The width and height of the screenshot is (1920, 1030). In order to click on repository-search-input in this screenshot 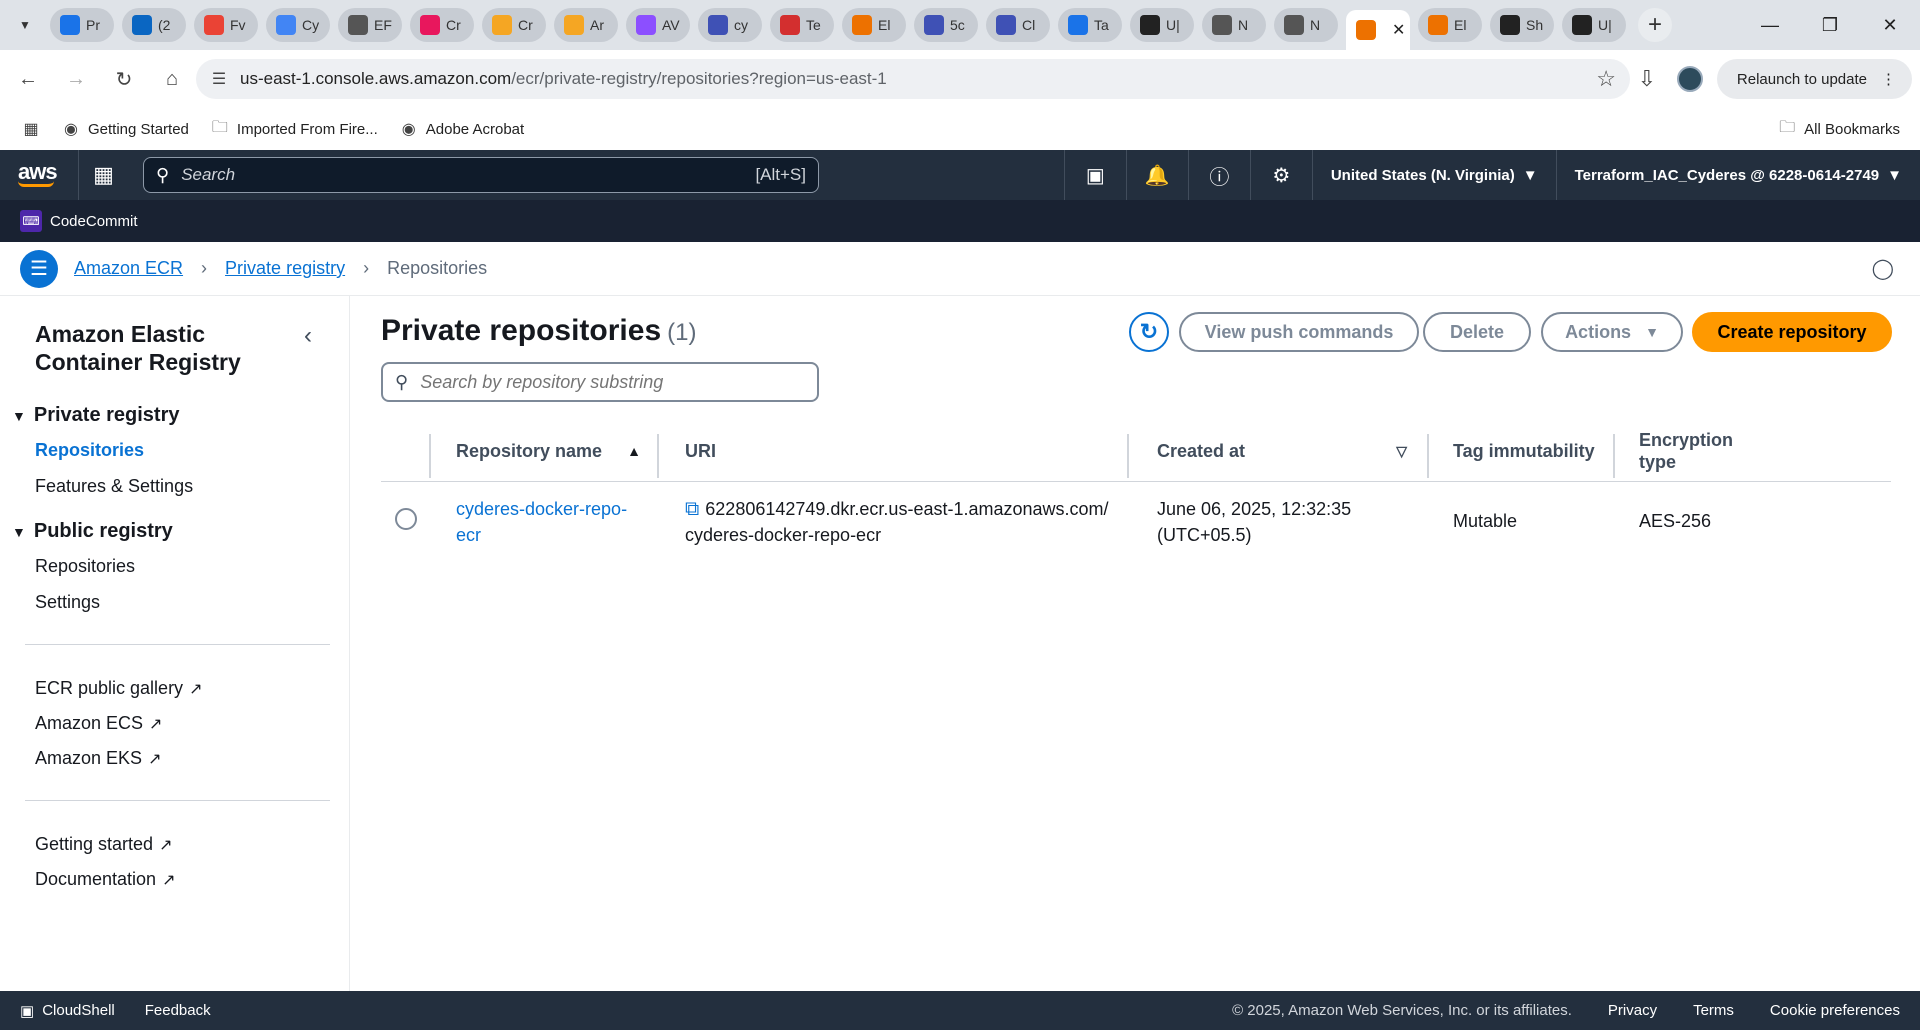, I will do `click(610, 382)`.